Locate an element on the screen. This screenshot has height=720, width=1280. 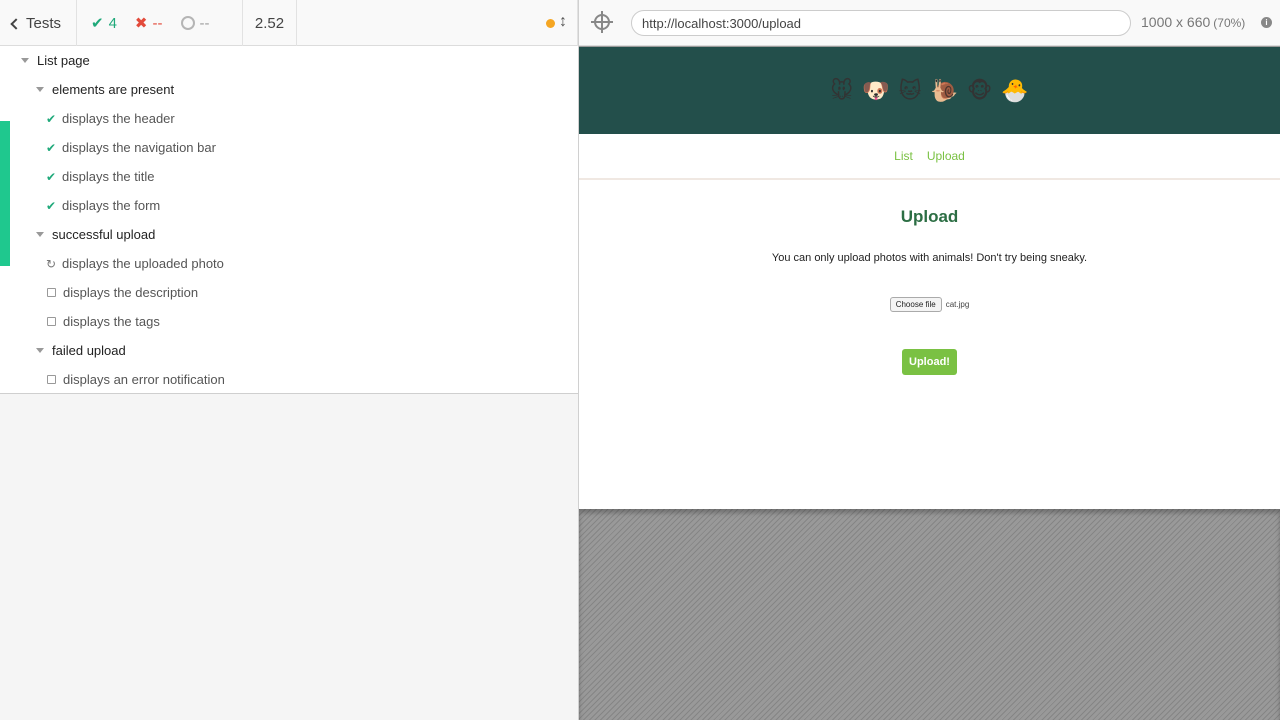
pending-stat: -- is located at coordinates (195, 23).